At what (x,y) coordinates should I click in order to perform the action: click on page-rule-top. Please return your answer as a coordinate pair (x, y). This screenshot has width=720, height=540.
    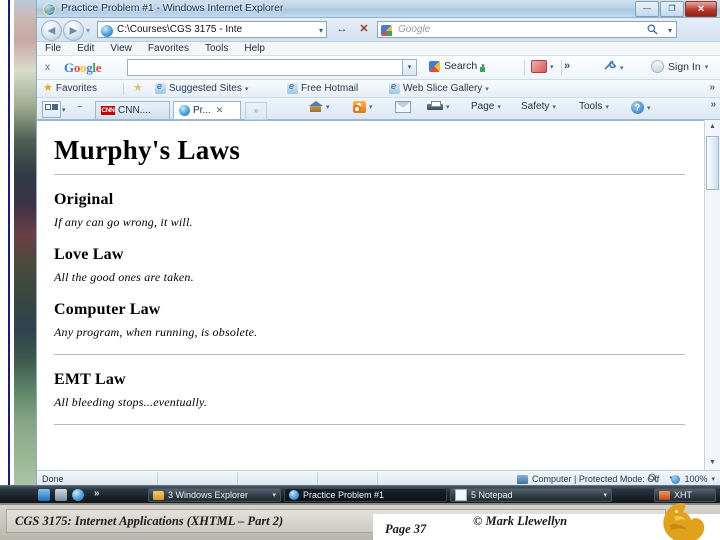
    Looking at the image, I should click on (369, 174).